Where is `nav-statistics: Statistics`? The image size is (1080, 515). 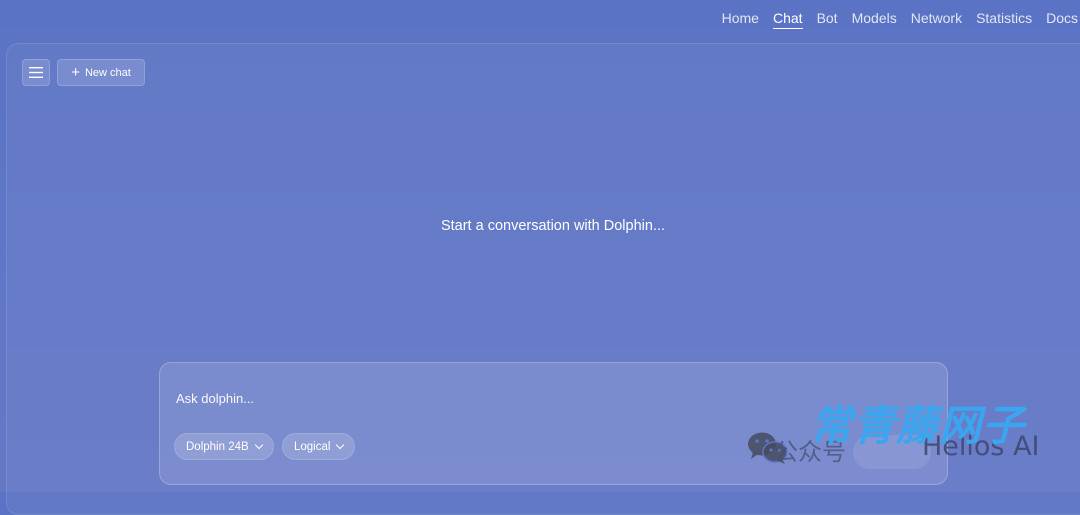 nav-statistics: Statistics is located at coordinates (1004, 16).